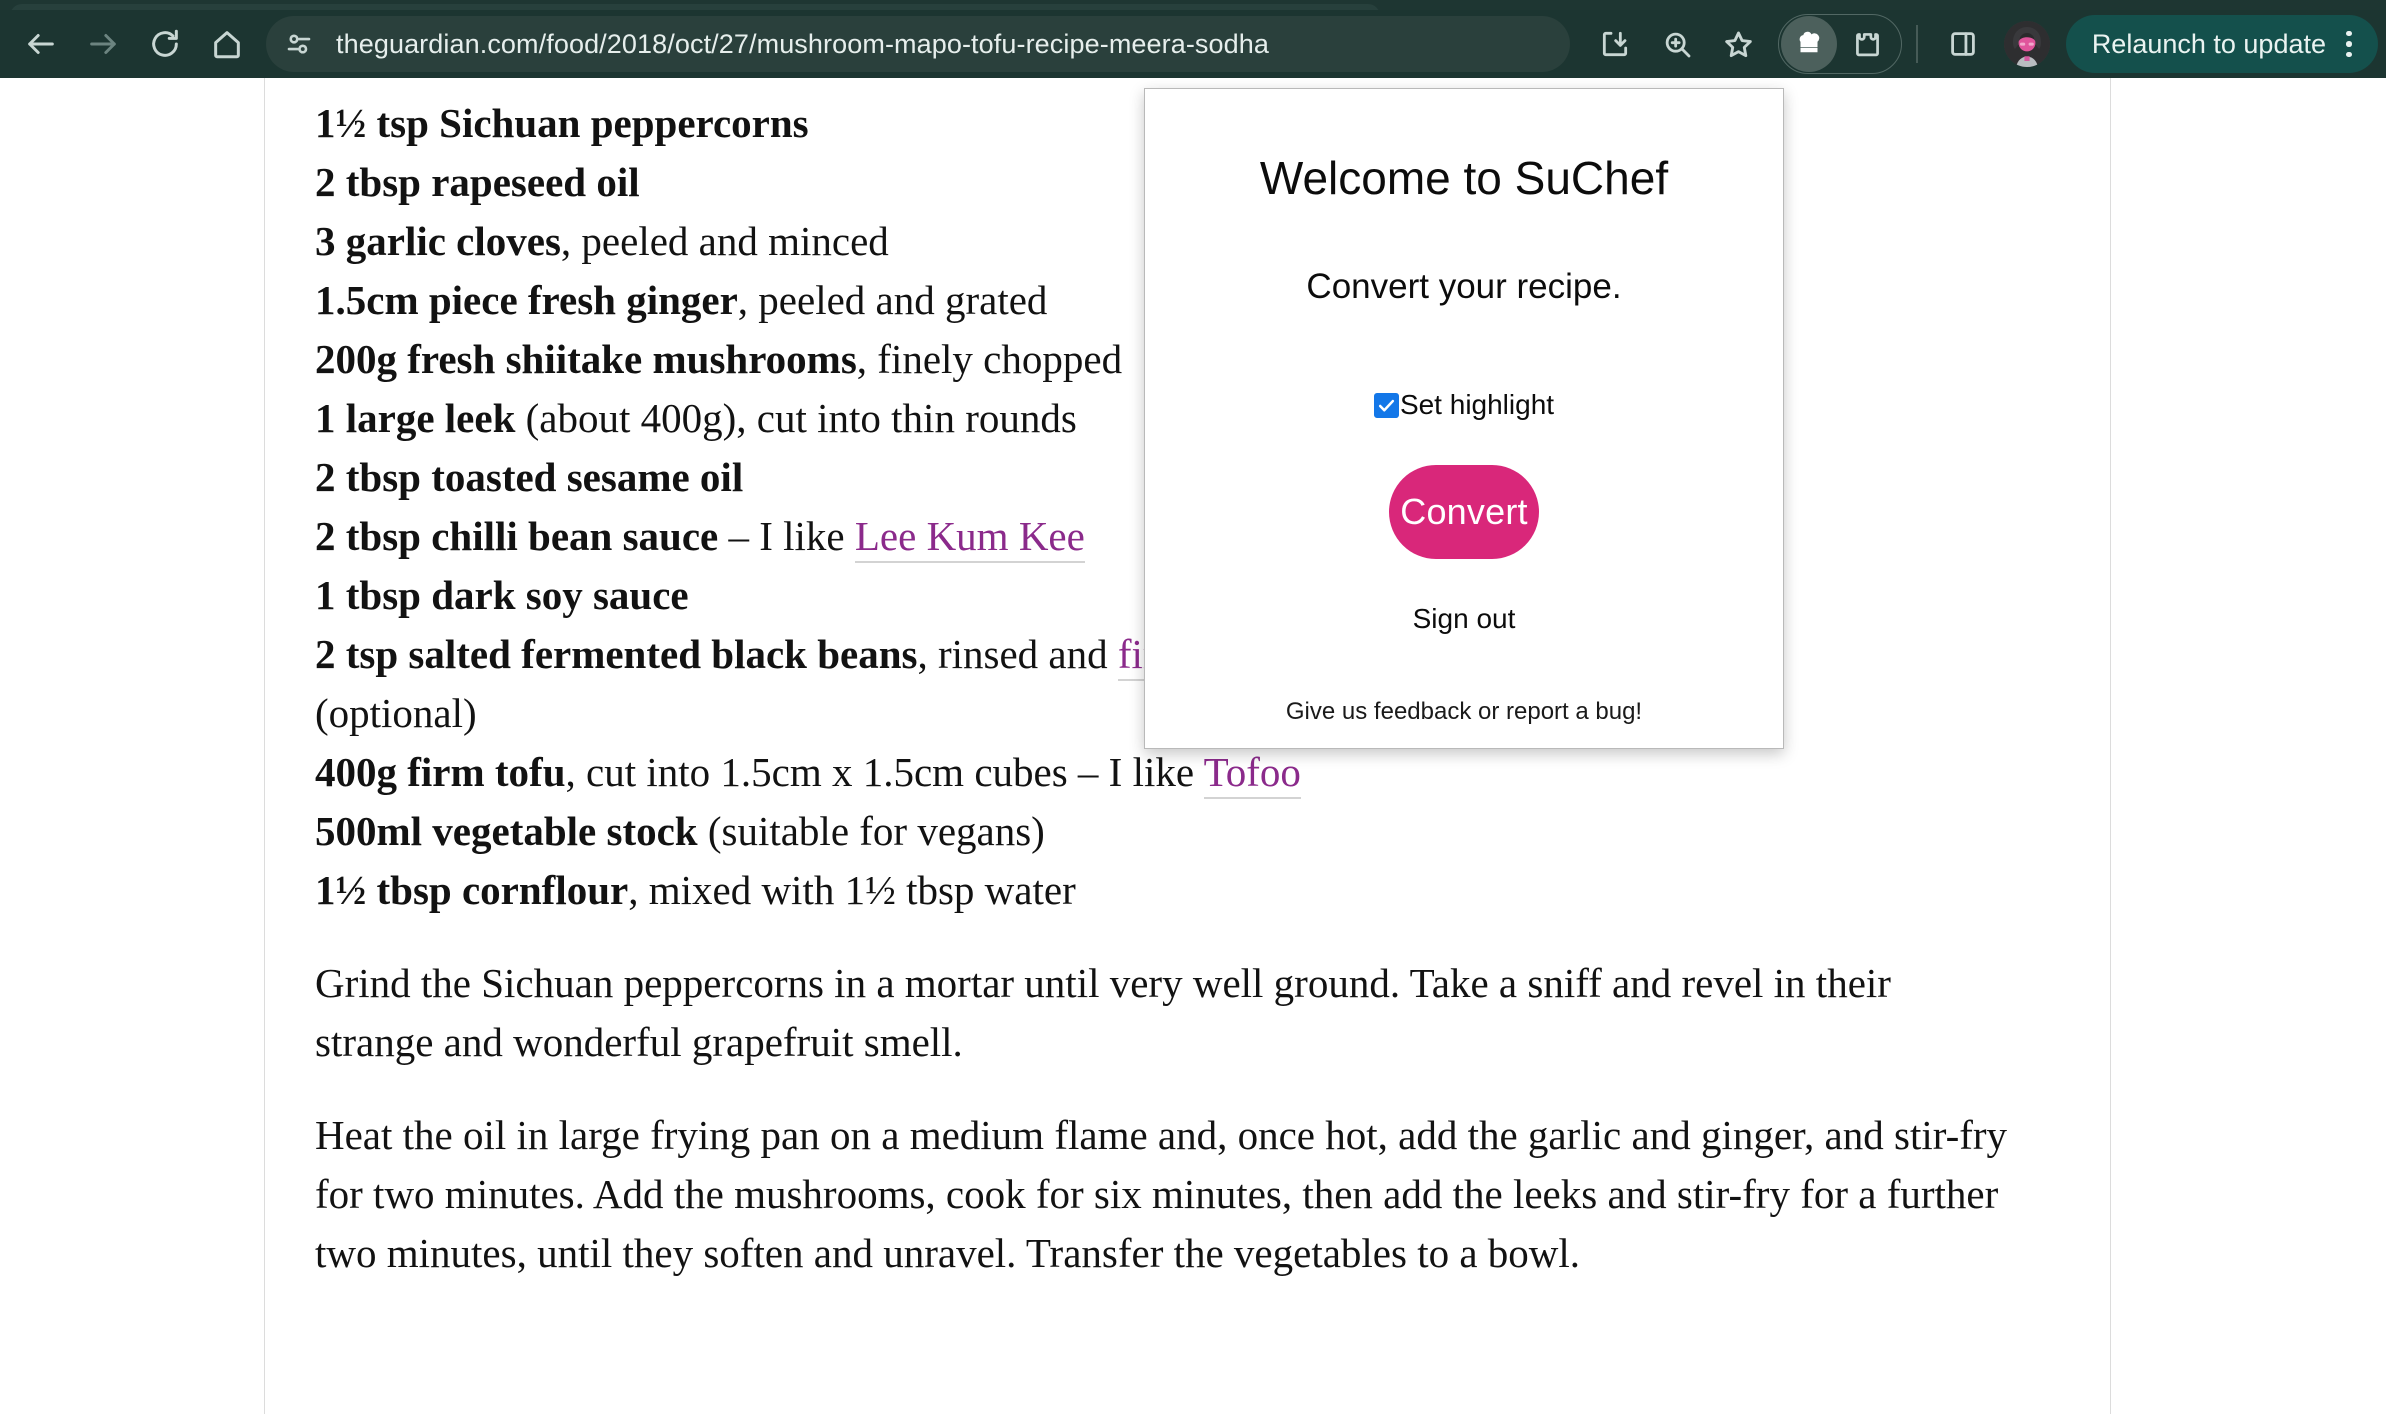 This screenshot has height=1414, width=2386. Describe the element at coordinates (786, 536) in the screenshot. I see `ingredient-note: – I like` at that location.